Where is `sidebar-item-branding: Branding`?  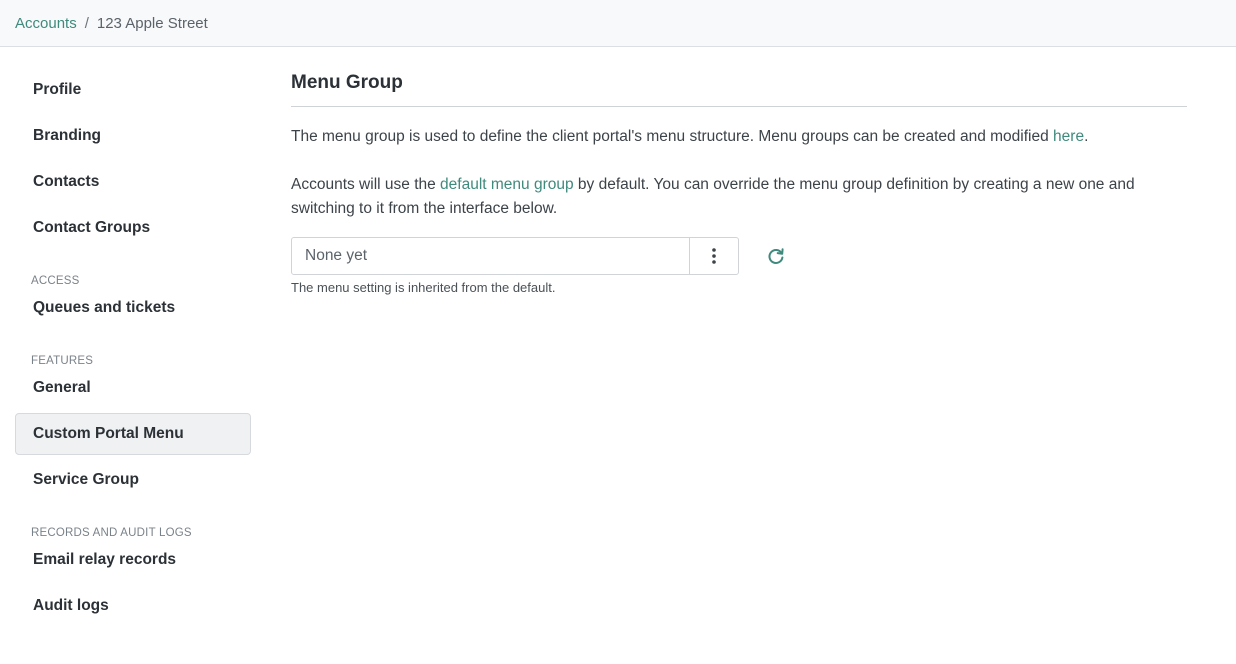
sidebar-item-branding: Branding is located at coordinates (133, 136).